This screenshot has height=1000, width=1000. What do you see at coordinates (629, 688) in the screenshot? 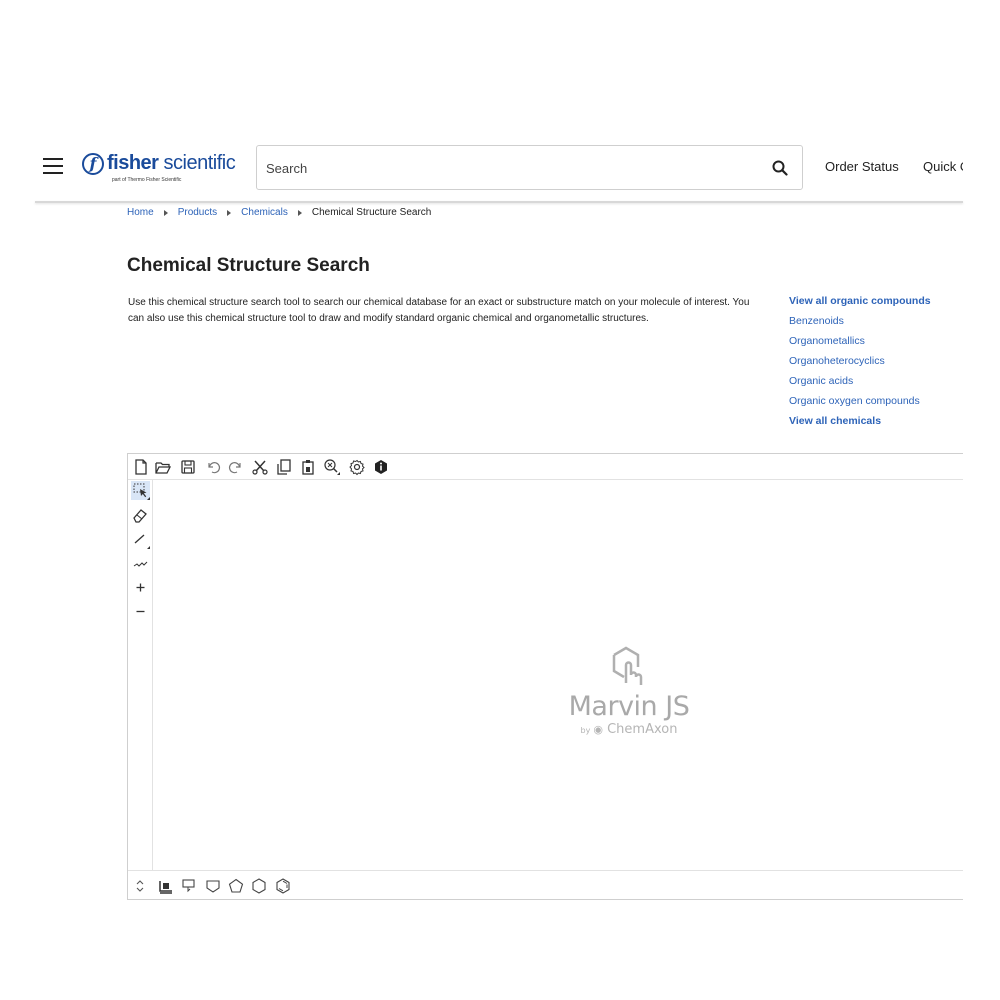
I see `marvin-js-watermark: Marvin JS by ◉ ChemAxon` at bounding box center [629, 688].